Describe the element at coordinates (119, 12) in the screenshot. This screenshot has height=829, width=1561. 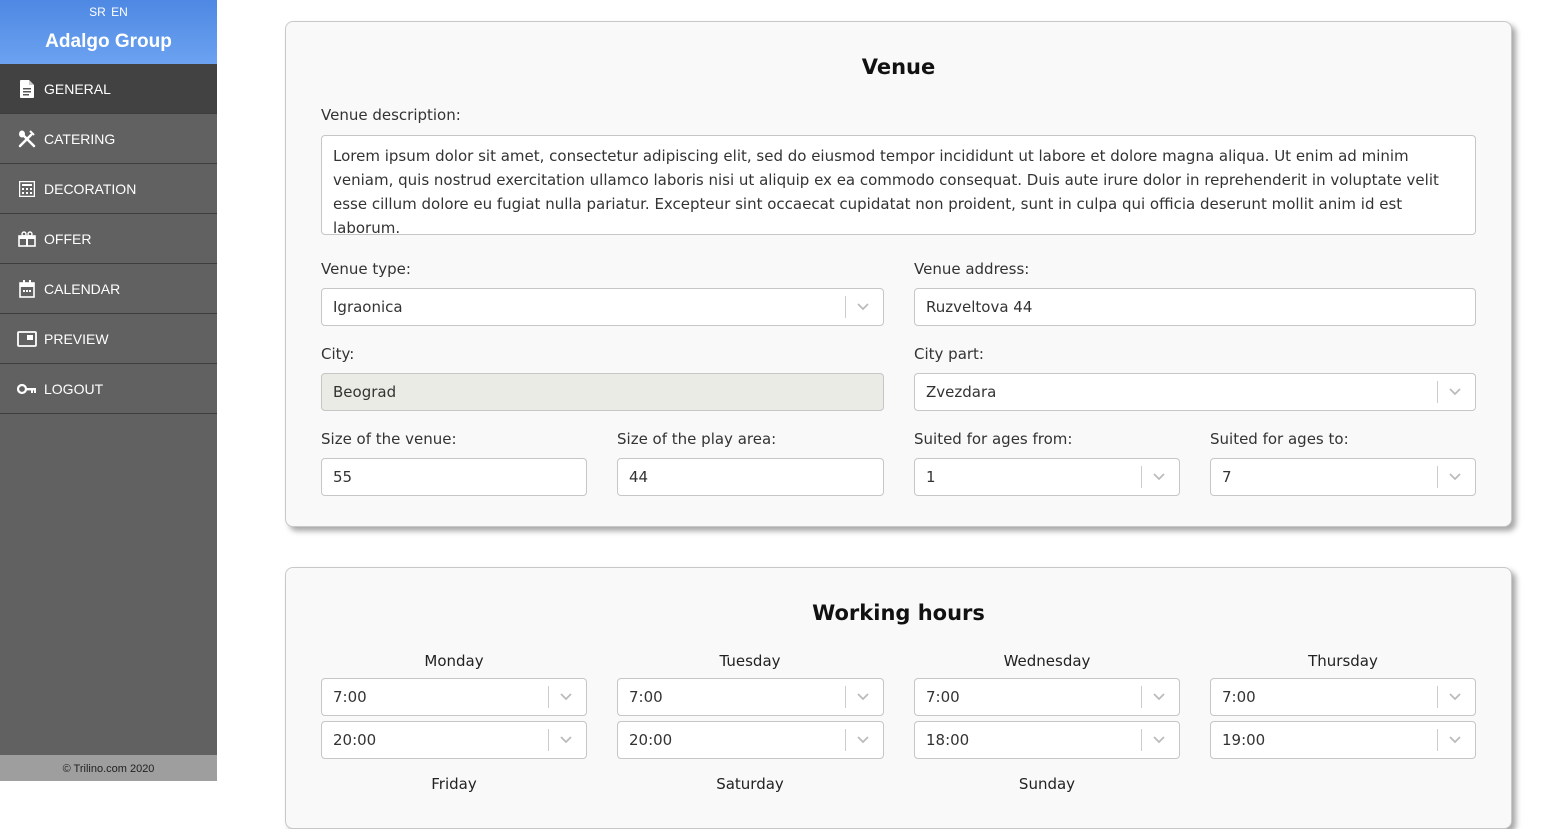
I see `language-en: EN` at that location.